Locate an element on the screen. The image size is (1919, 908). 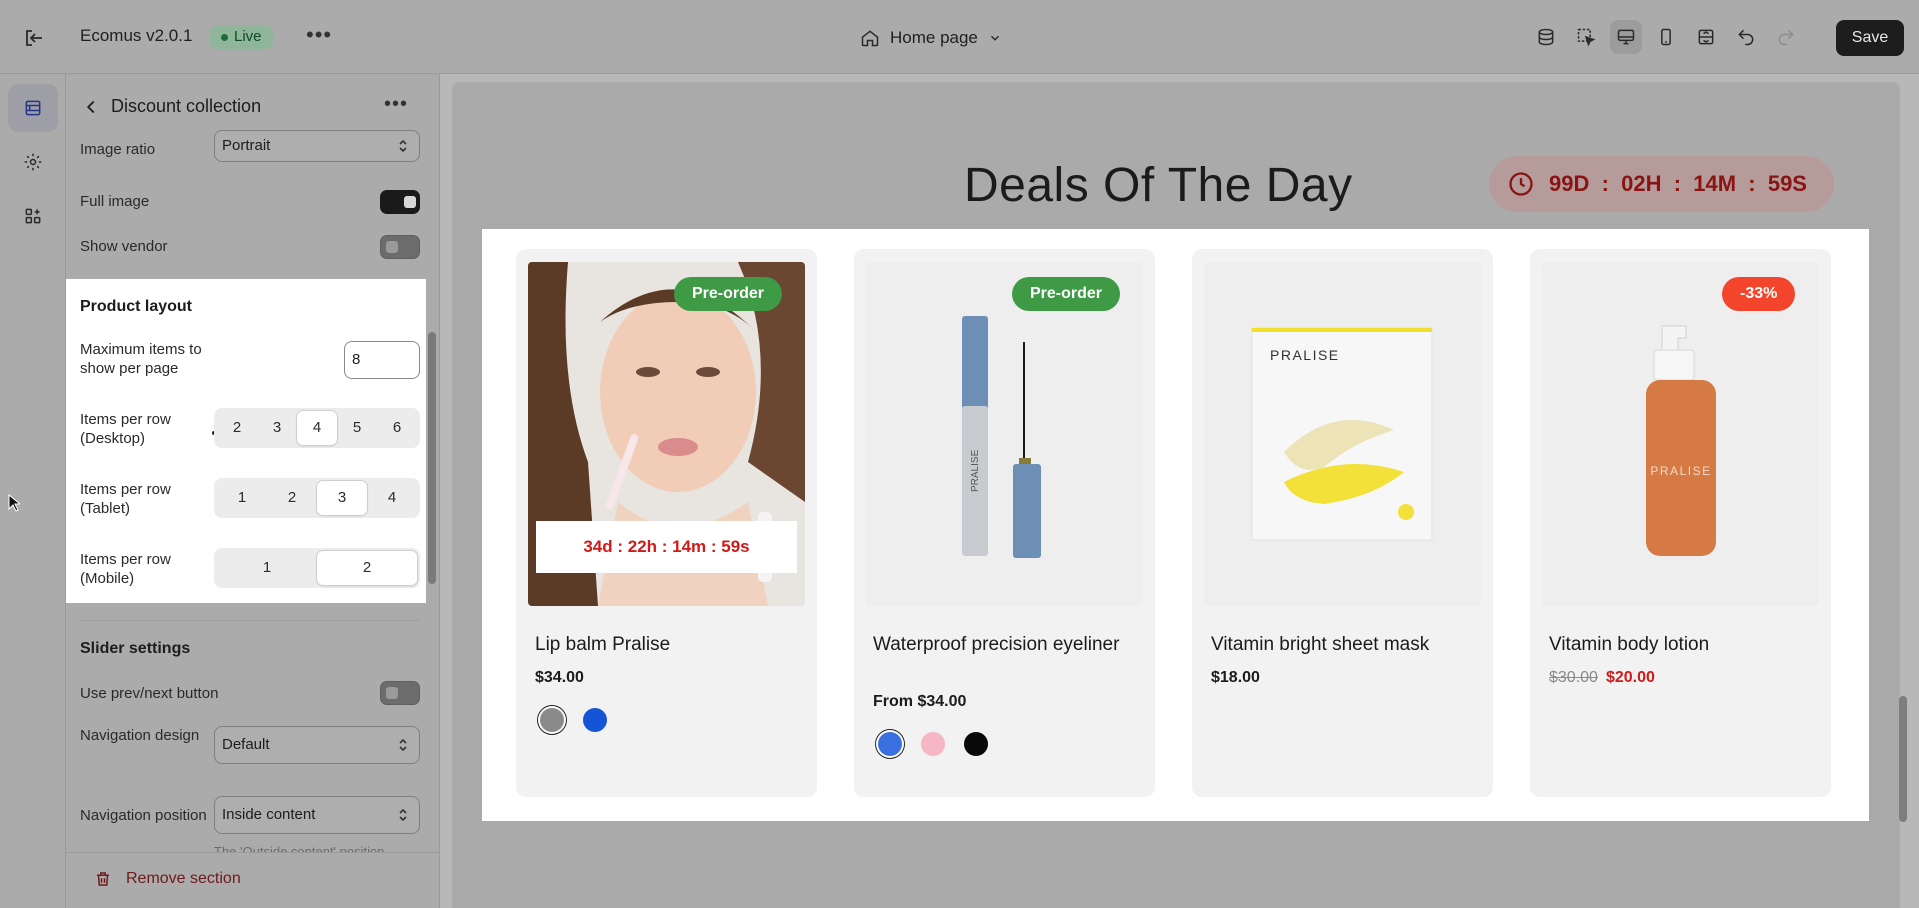
deals-countdown: 99D : 02H : 14M : 59S is located at coordinates (1661, 184).